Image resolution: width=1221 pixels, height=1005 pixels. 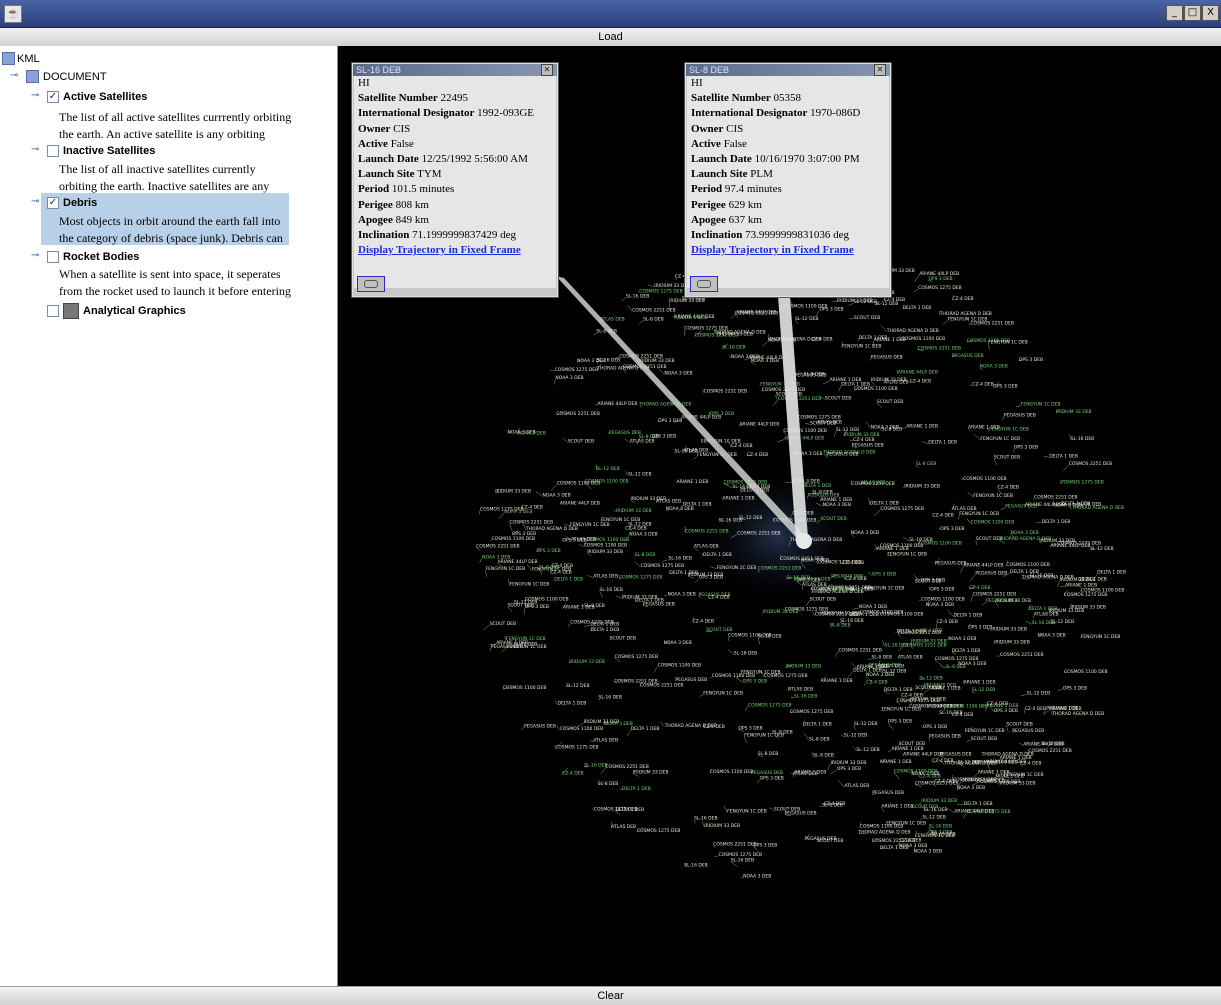 I want to click on satellite-label: ATLAS DEB, so click(x=910, y=658).